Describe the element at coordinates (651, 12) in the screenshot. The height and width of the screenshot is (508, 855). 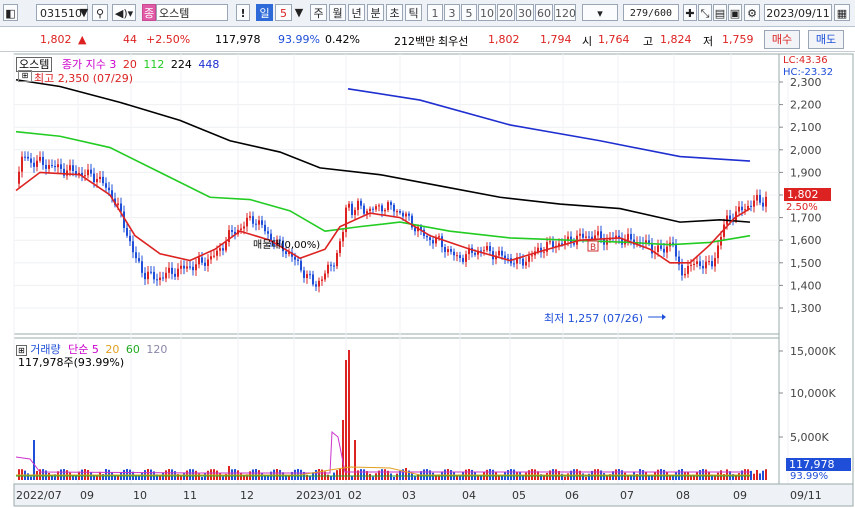
I see `bar-count-field: 279/600` at that location.